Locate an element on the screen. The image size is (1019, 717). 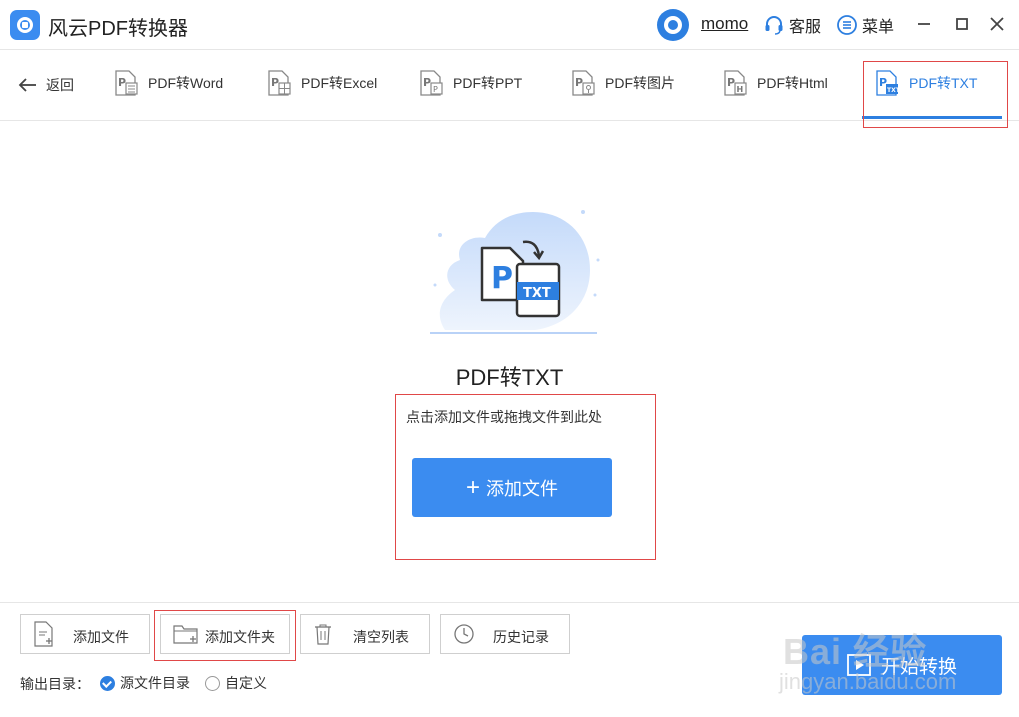
arrow-left-icon is located at coordinates (27, 85).